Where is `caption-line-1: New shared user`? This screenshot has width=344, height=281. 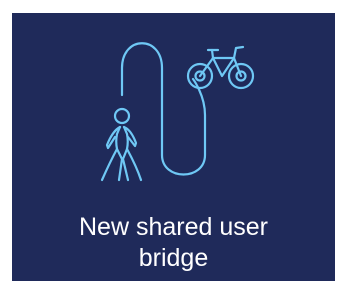 caption-line-1: New shared user is located at coordinates (173, 227).